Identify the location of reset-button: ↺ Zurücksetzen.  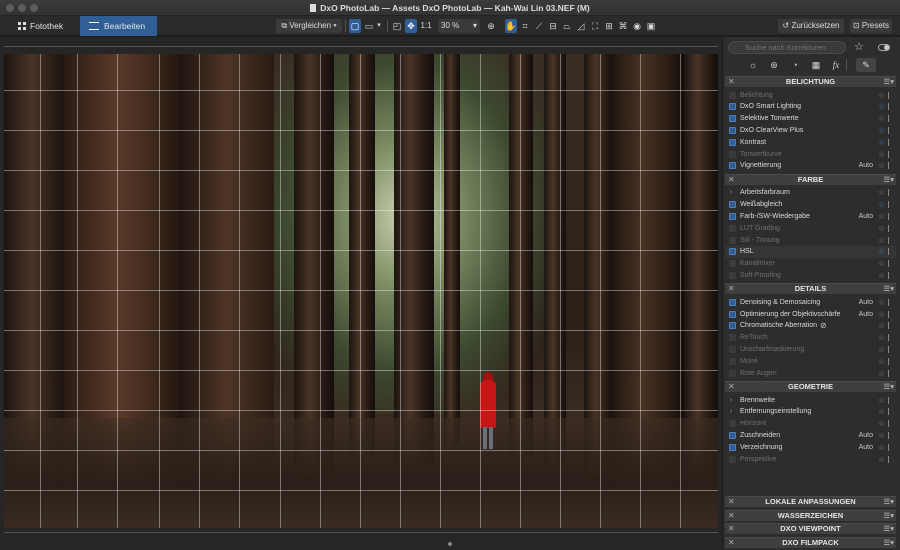
(811, 26).